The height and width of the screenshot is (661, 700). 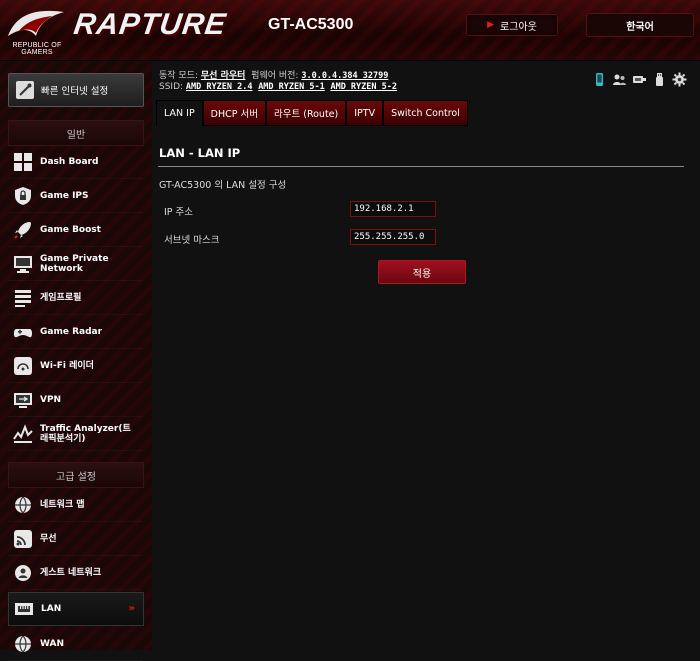 I want to click on gamepad-icon, so click(x=23, y=333).